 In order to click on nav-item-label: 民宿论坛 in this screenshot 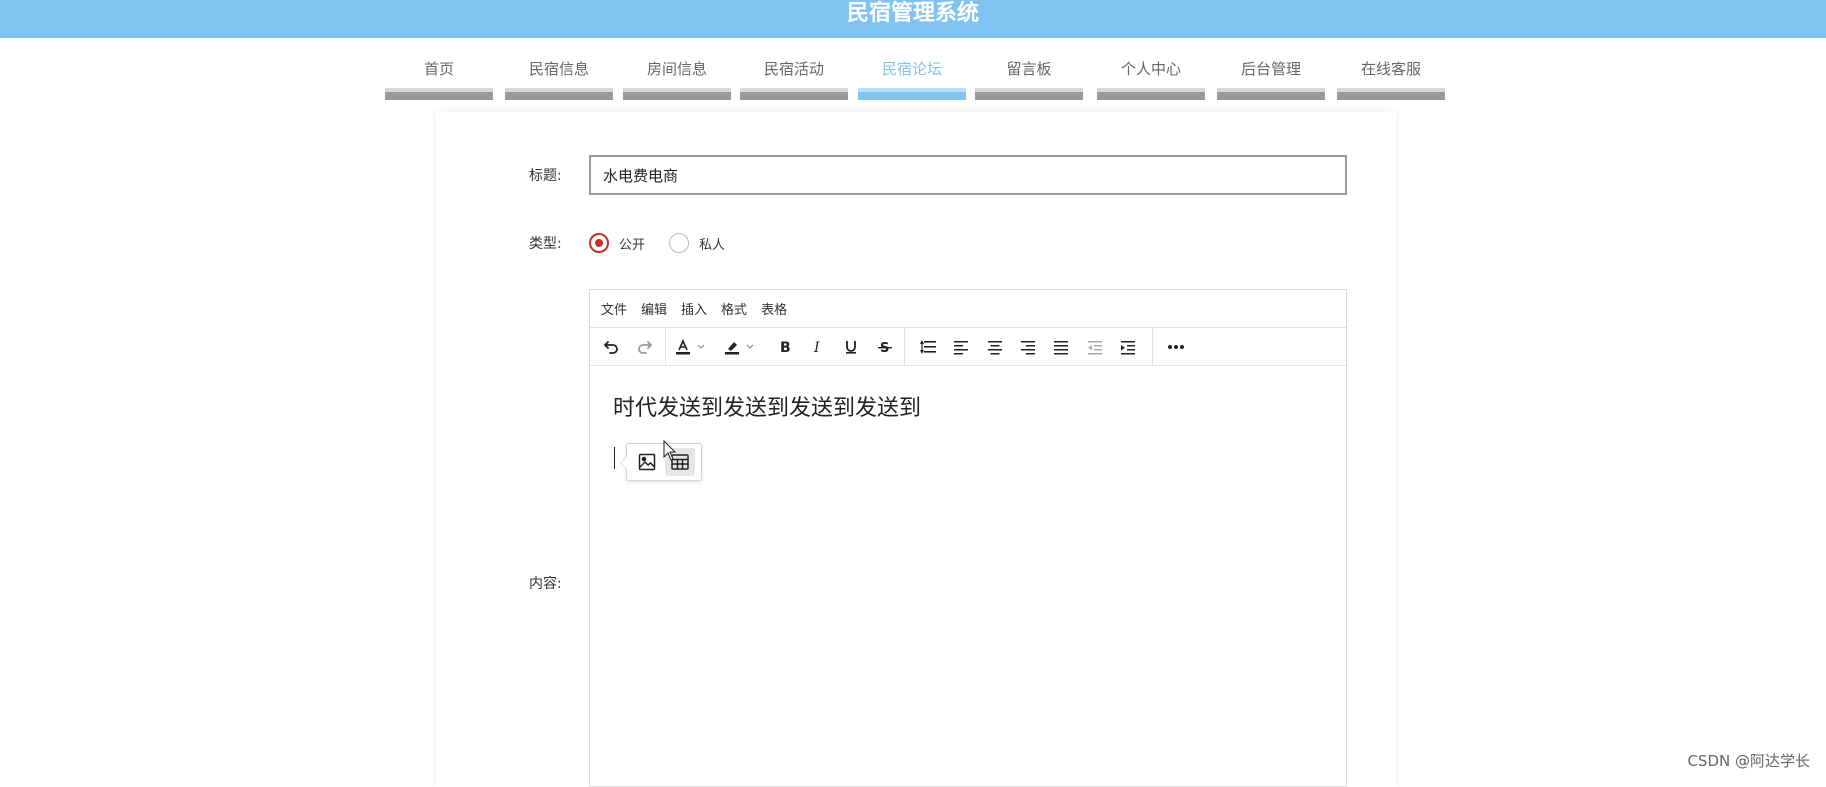, I will do `click(911, 69)`.